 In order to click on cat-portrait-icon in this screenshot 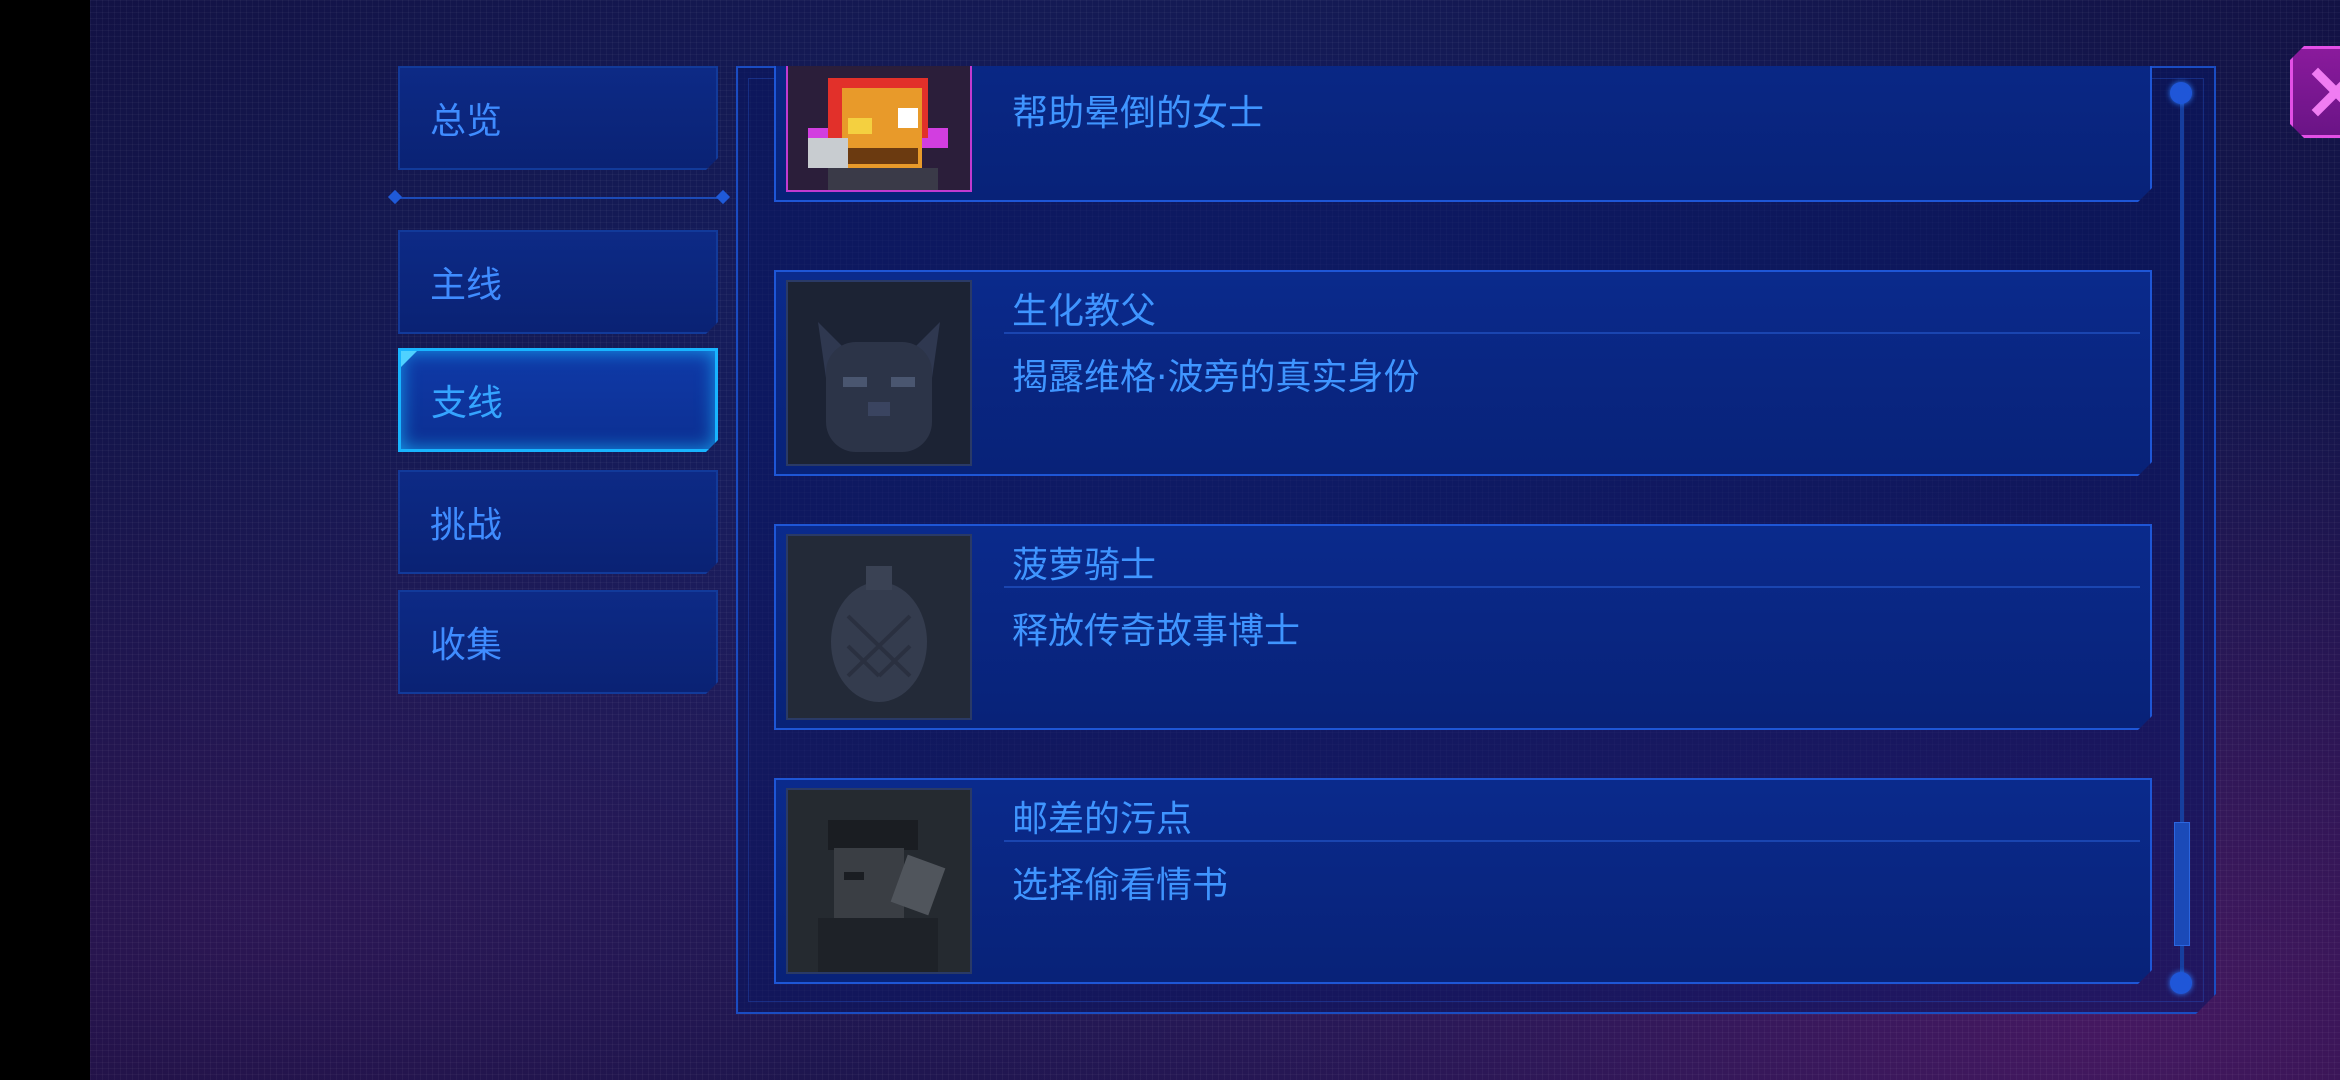, I will do `click(879, 373)`.